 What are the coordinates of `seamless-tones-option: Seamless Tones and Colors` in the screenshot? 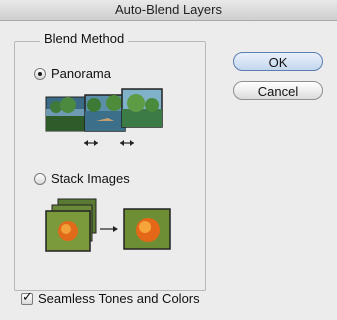 It's located at (110, 298).